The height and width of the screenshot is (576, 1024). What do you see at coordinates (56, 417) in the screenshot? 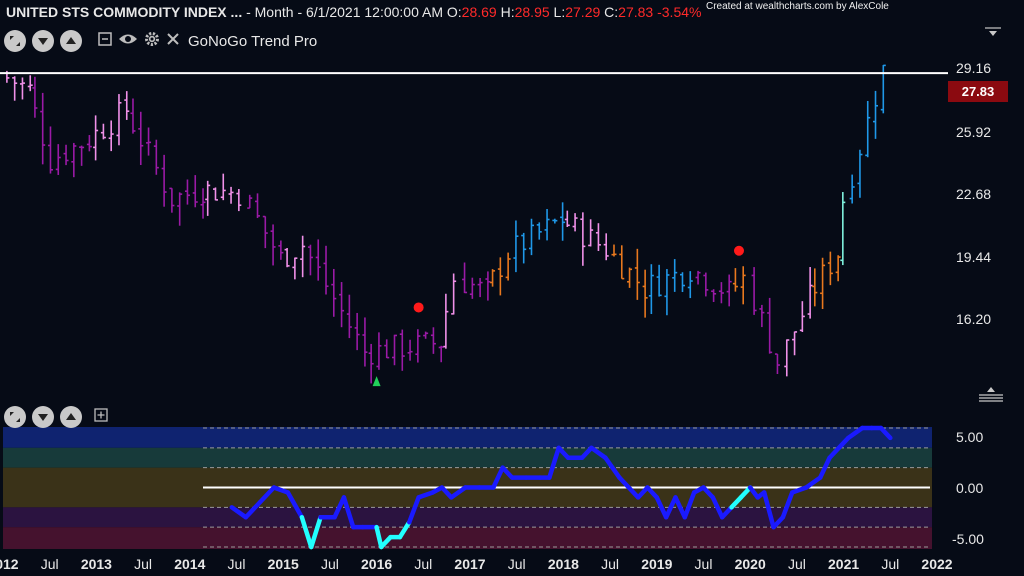
I see `oscillator-toolbar` at bounding box center [56, 417].